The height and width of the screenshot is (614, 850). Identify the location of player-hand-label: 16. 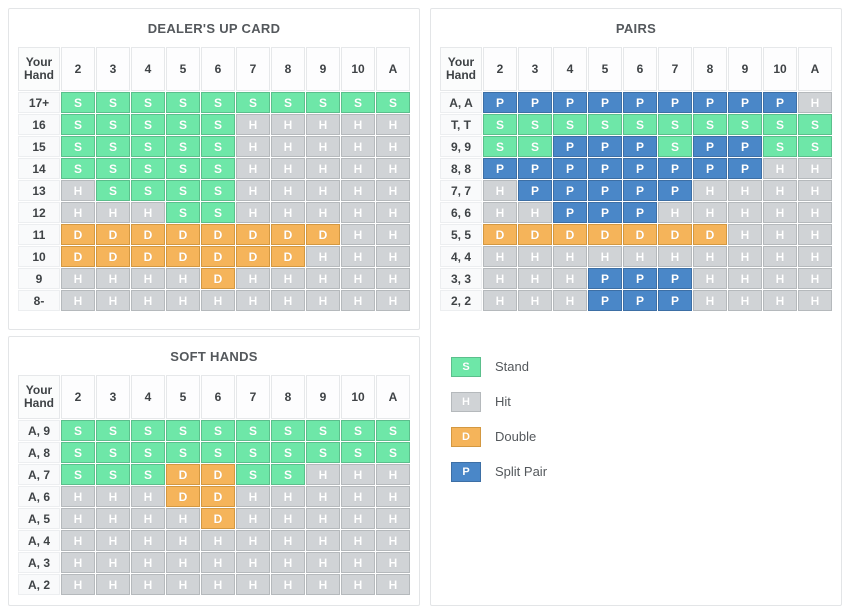
(39, 124).